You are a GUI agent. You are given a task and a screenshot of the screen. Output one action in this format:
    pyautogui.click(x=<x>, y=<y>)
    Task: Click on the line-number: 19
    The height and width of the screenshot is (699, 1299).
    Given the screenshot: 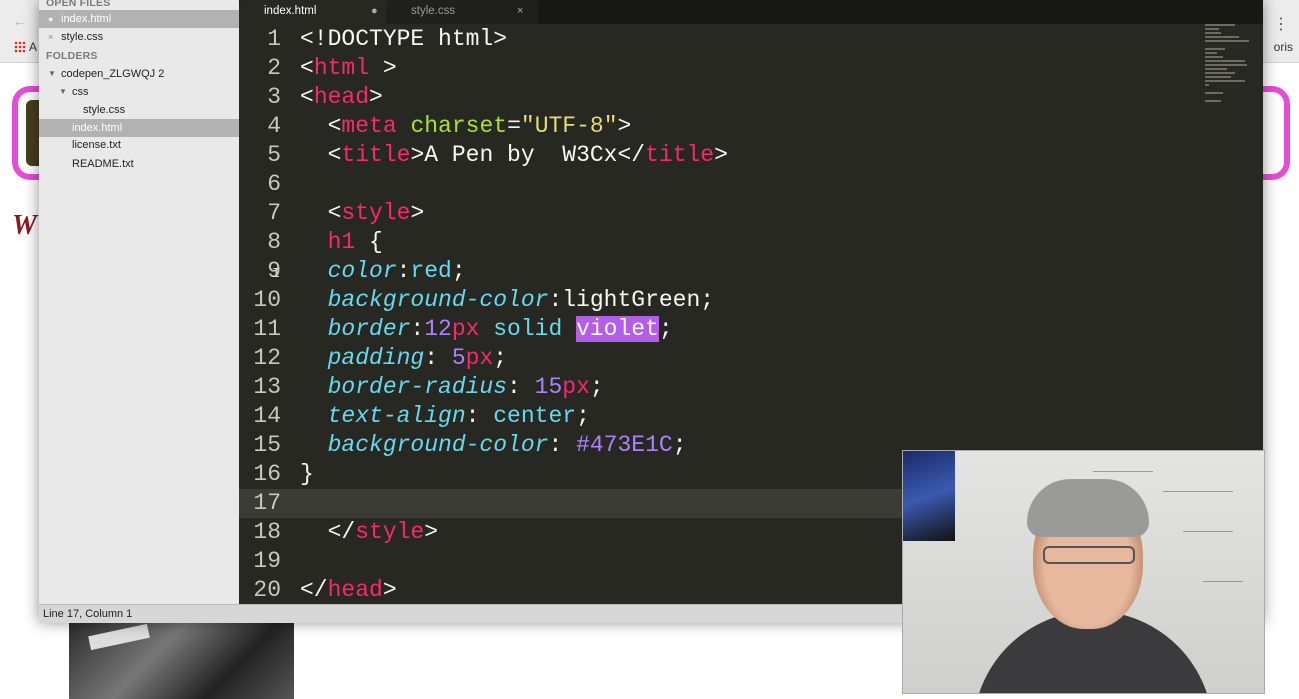 What is the action you would take?
    pyautogui.click(x=267, y=561)
    